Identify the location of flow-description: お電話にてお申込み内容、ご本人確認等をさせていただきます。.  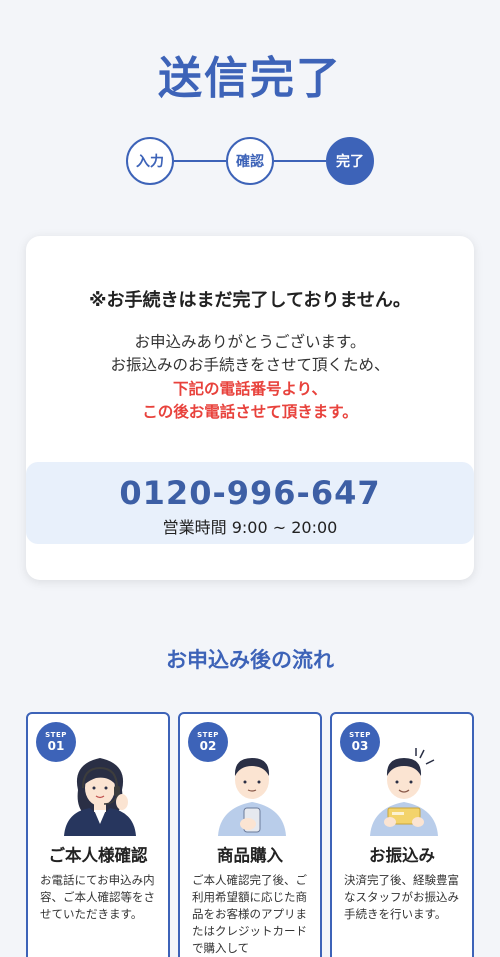
(97, 897).